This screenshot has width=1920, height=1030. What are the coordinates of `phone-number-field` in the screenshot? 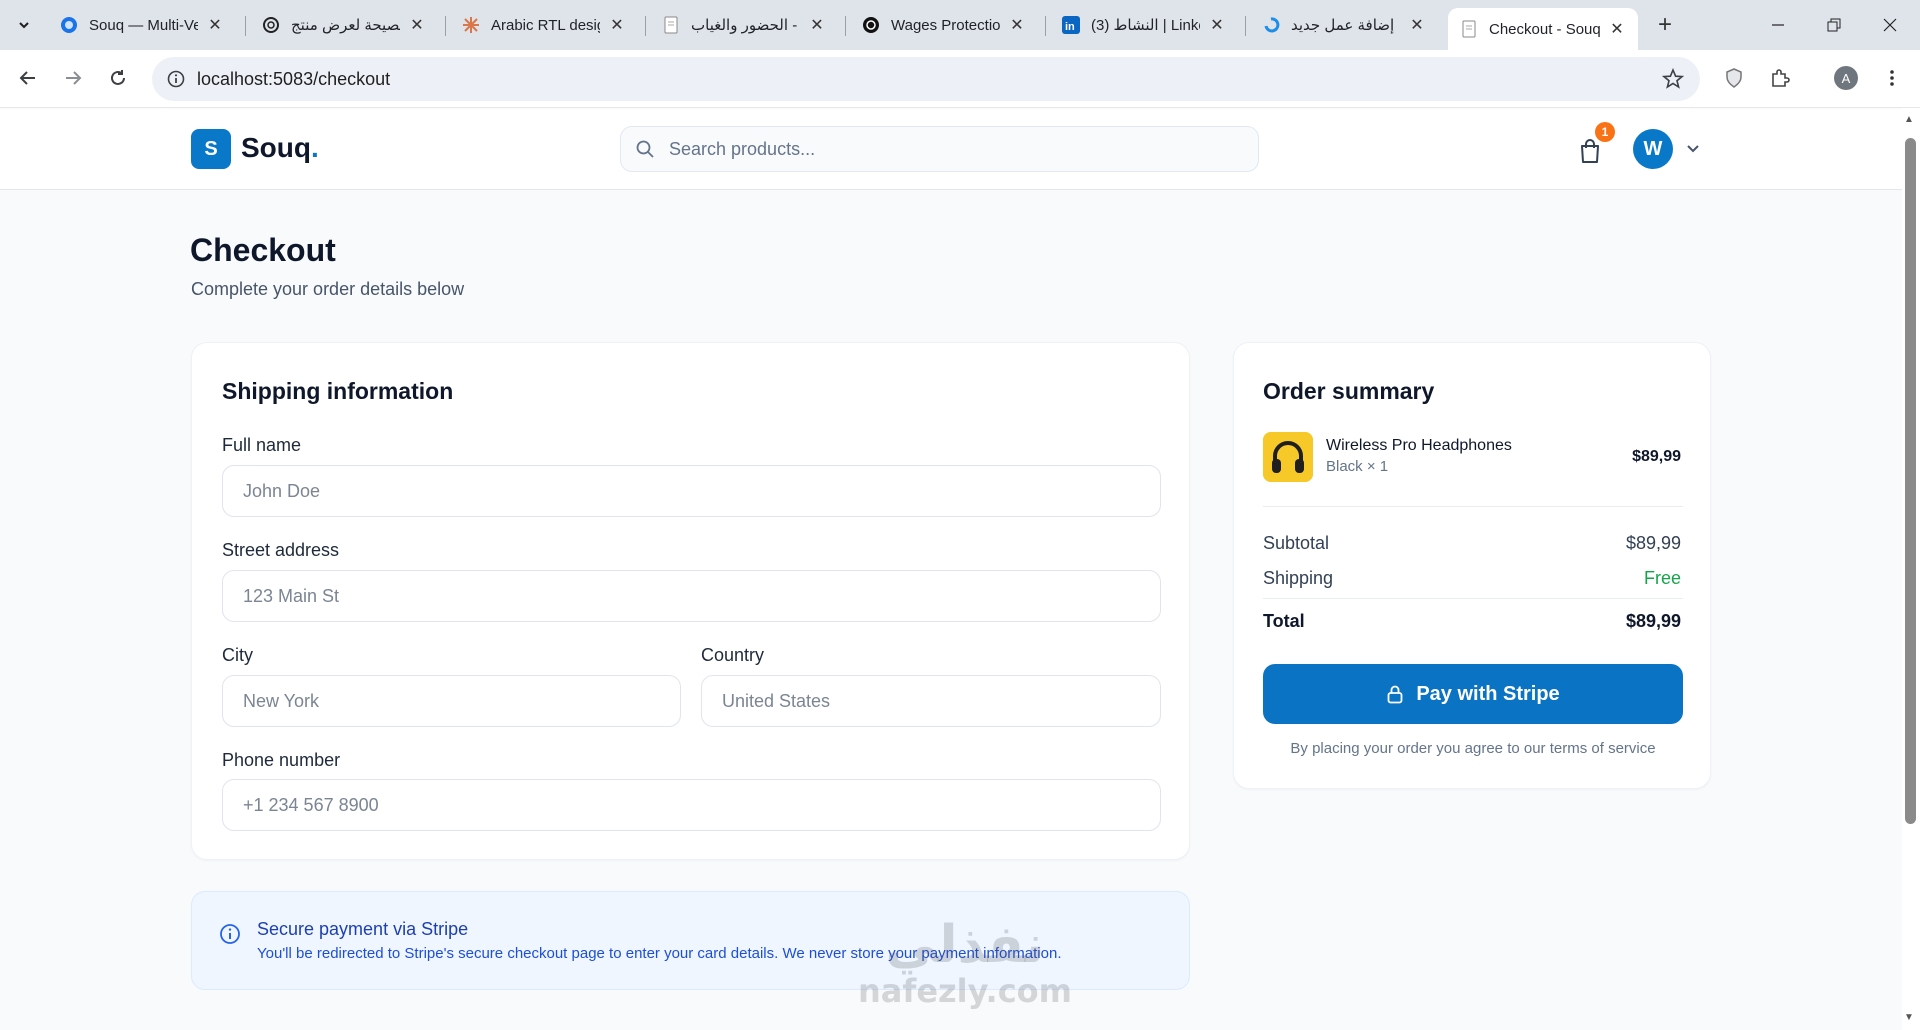 It's located at (691, 805).